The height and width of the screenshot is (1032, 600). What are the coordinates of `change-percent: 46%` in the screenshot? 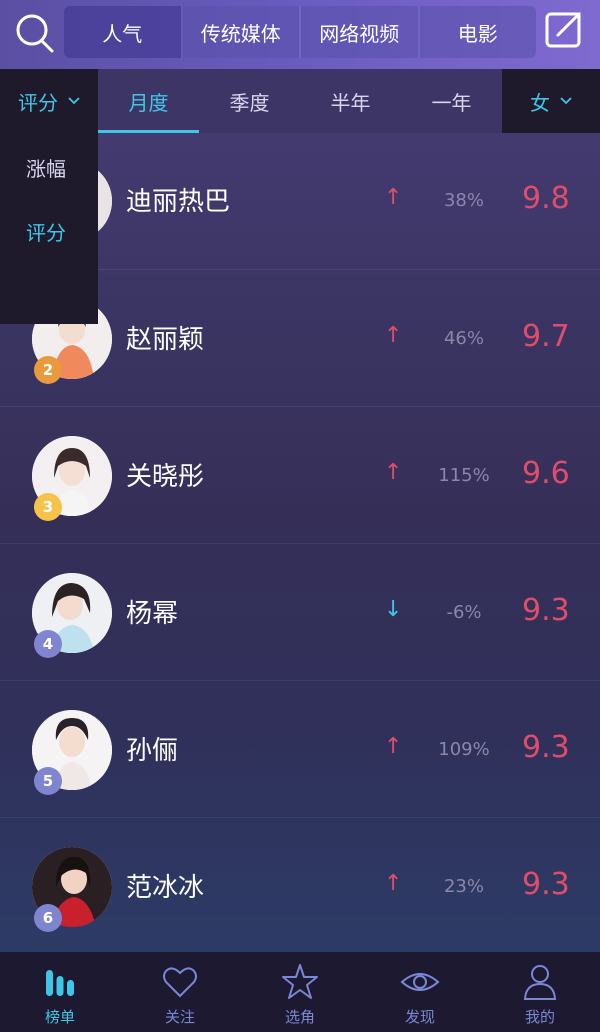 It's located at (463, 338).